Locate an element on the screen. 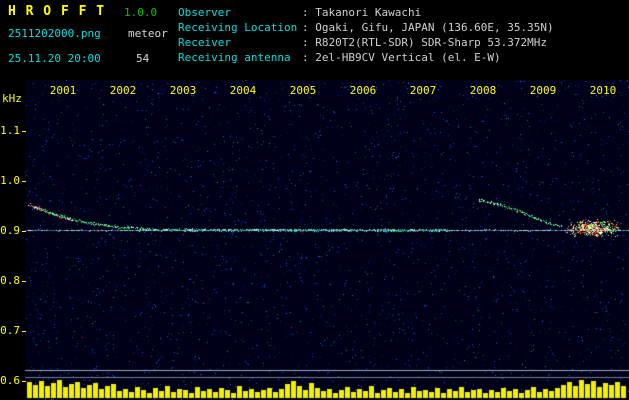 The width and height of the screenshot is (629, 400). freq-tick-label: 1.1 is located at coordinates (13, 130).